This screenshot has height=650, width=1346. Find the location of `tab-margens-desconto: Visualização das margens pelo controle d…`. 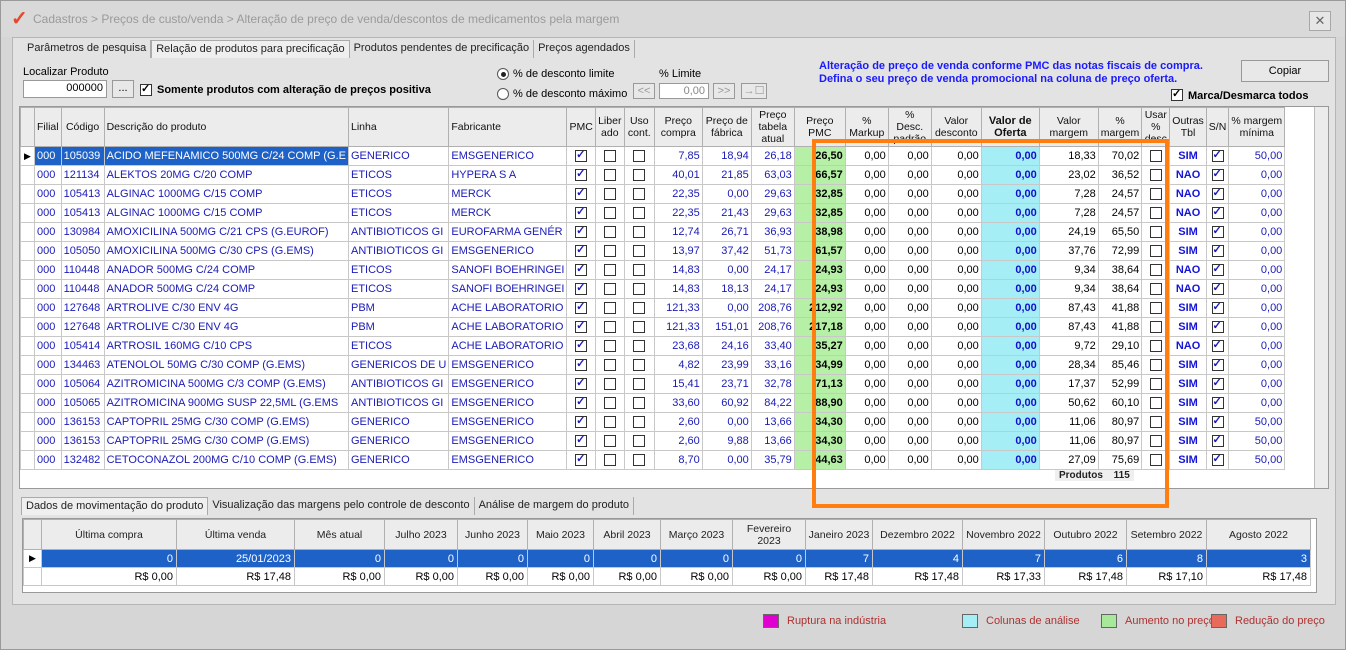

tab-margens-desconto: Visualização das margens pelo controle d… is located at coordinates (341, 506).